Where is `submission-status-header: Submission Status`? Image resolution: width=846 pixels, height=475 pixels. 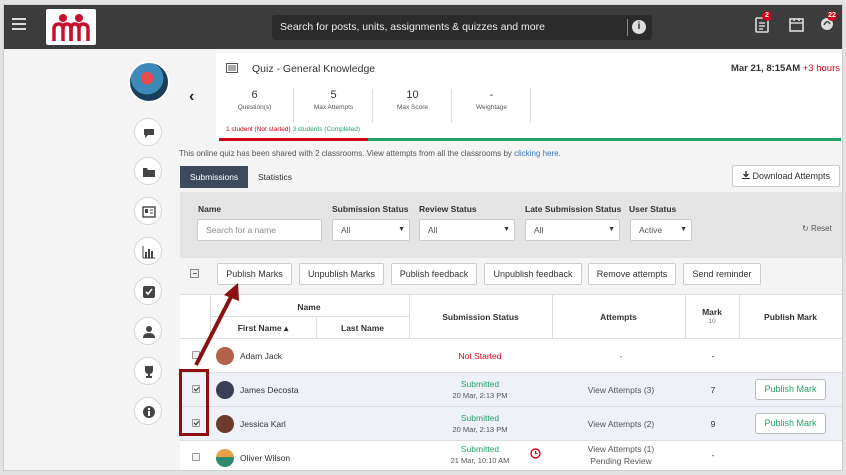 submission-status-header: Submission Status is located at coordinates (480, 317).